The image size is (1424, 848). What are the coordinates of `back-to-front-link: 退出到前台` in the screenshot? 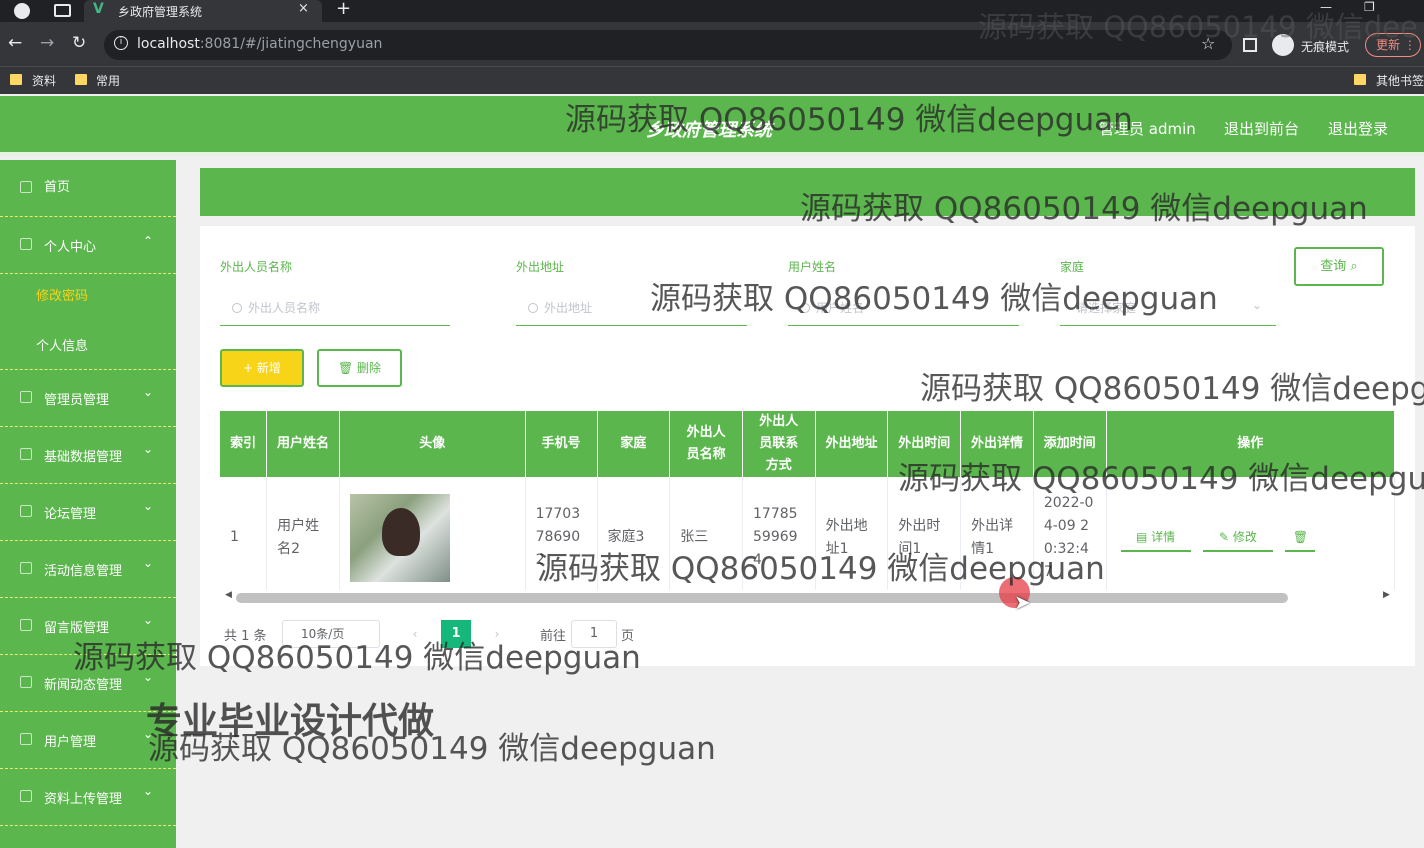 It's located at (1261, 128).